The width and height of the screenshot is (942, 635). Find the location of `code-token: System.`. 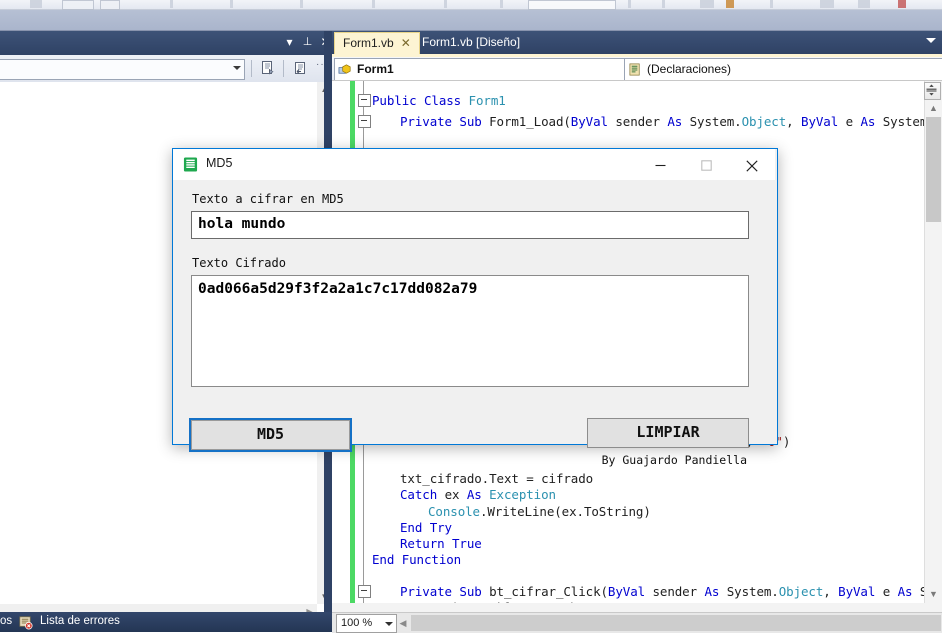

code-token: System. is located at coordinates (715, 121).